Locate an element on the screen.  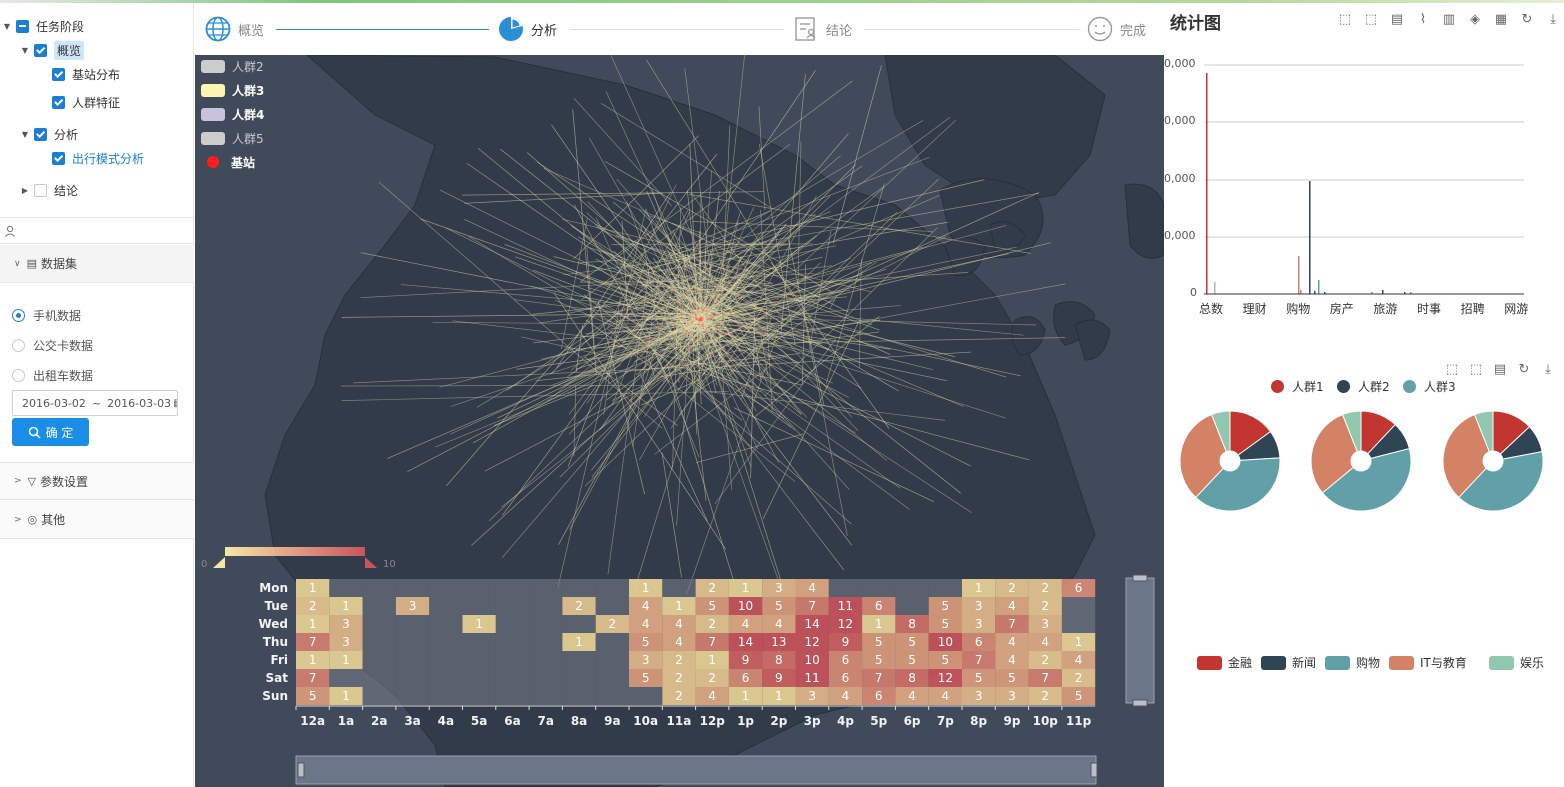
search-input is located at coordinates (102, 230).